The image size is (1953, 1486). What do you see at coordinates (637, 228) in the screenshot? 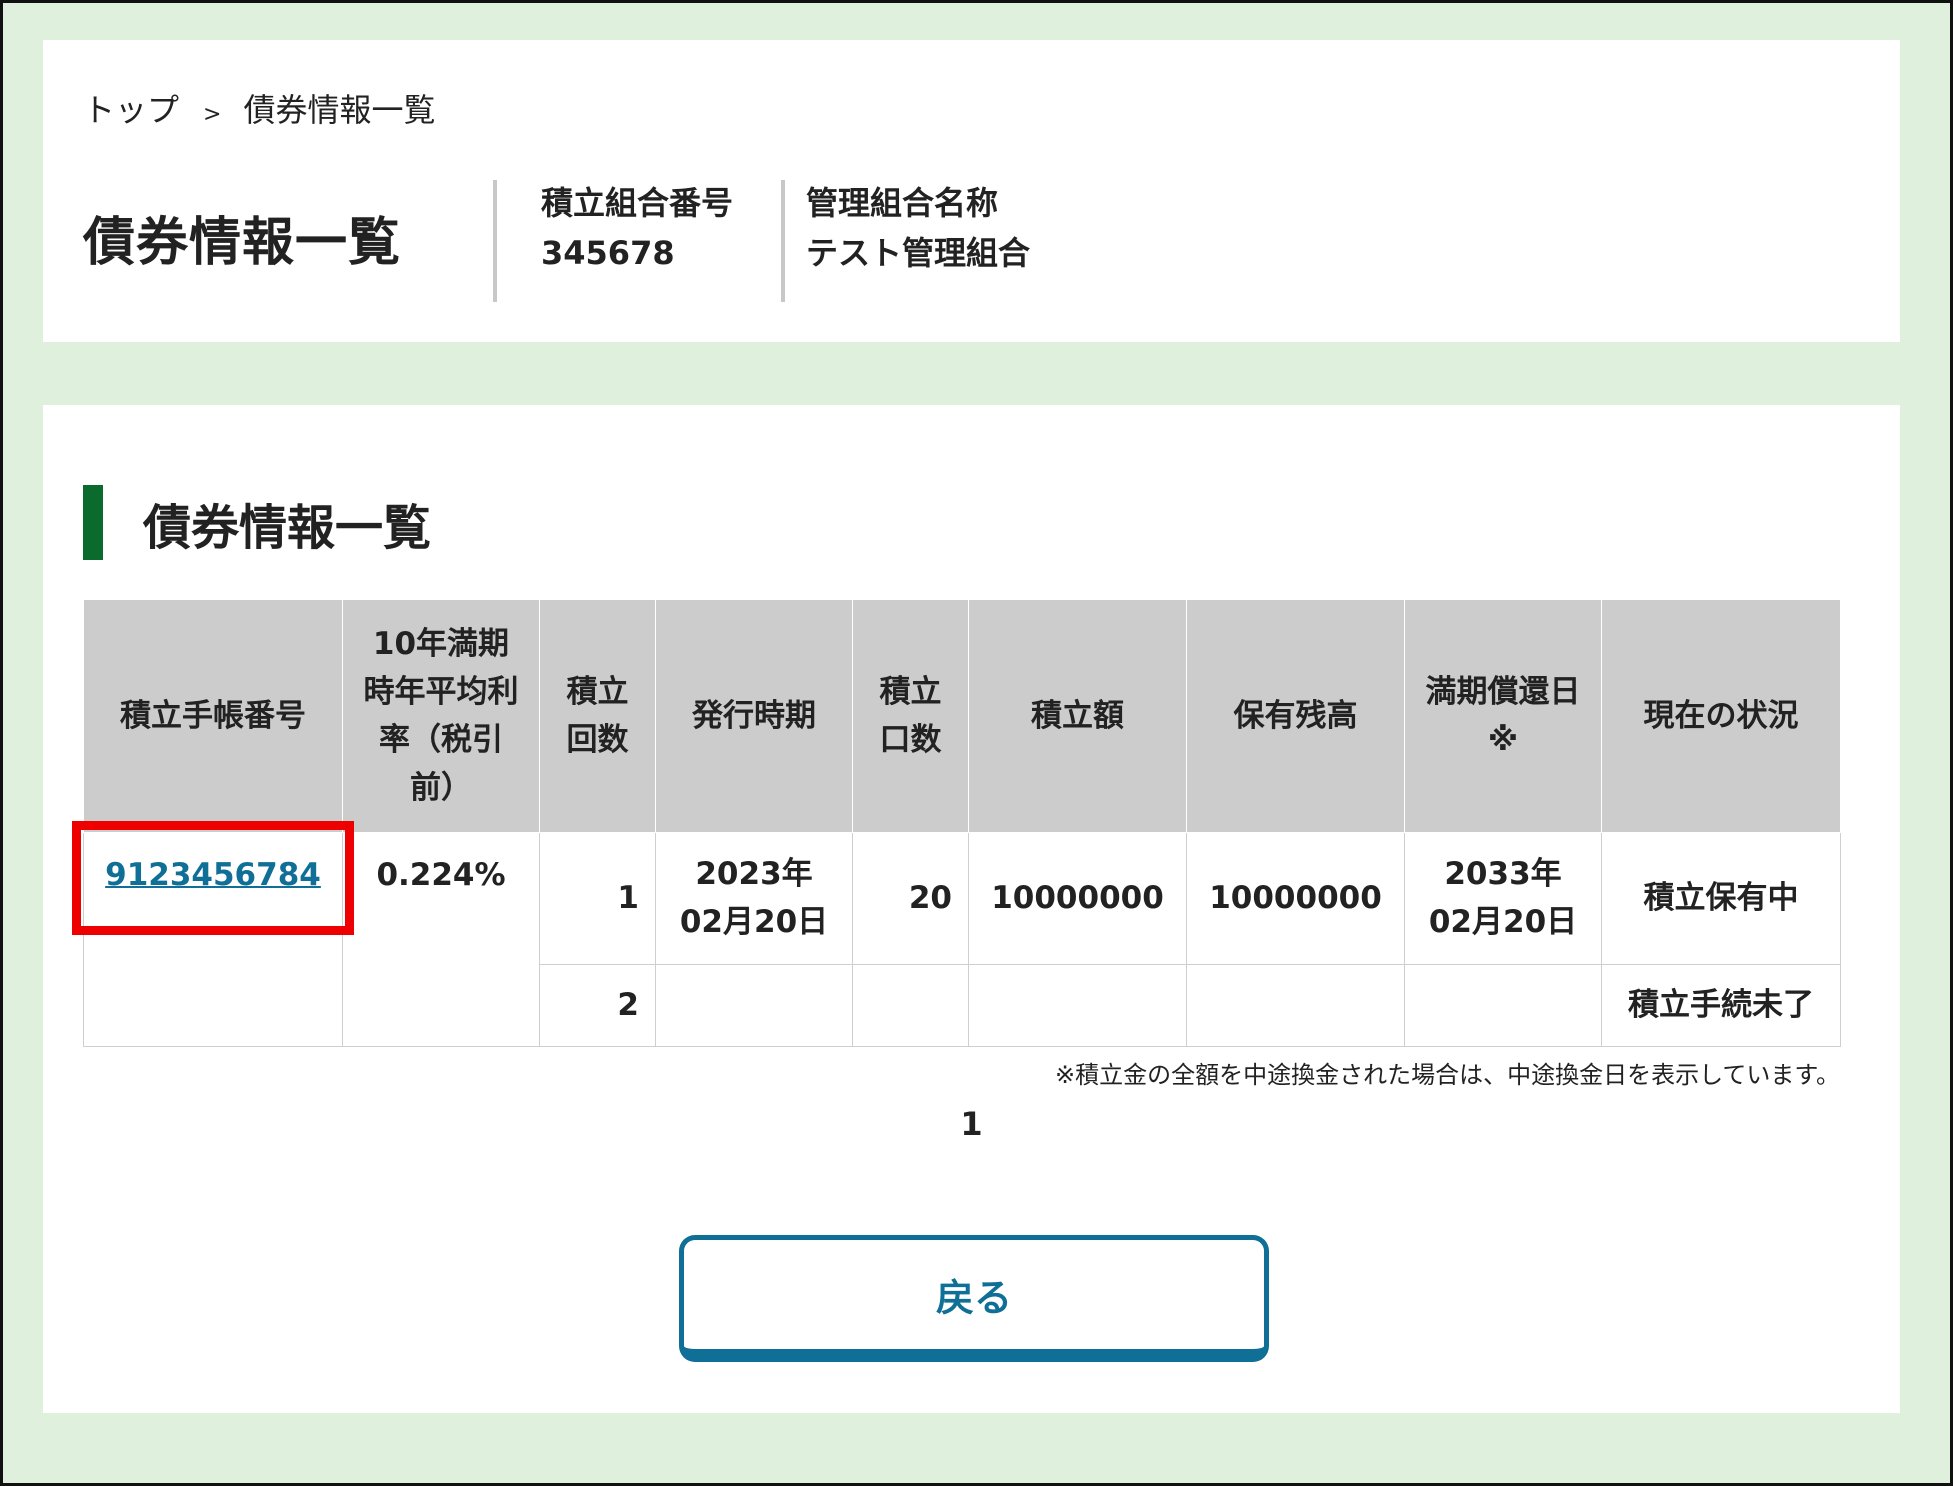
I see `union-number-block: 積立組合番号 345678` at bounding box center [637, 228].